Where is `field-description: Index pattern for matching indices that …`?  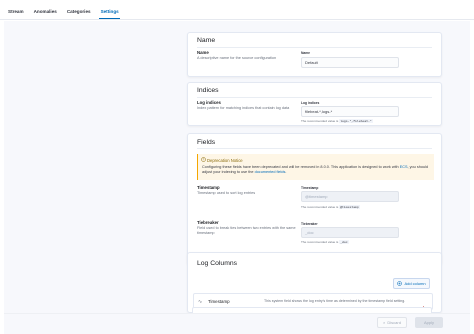 field-description: Index pattern for matching indices that … is located at coordinates (243, 108).